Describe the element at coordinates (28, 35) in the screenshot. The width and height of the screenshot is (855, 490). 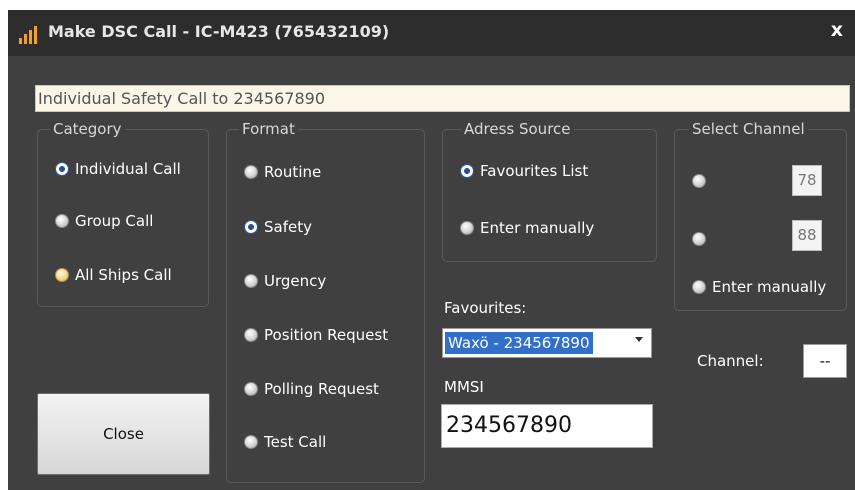
I see `signal-bars-icon` at that location.